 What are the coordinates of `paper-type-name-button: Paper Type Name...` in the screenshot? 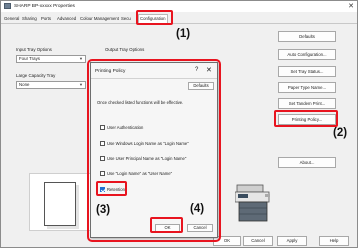 It's located at (307, 87).